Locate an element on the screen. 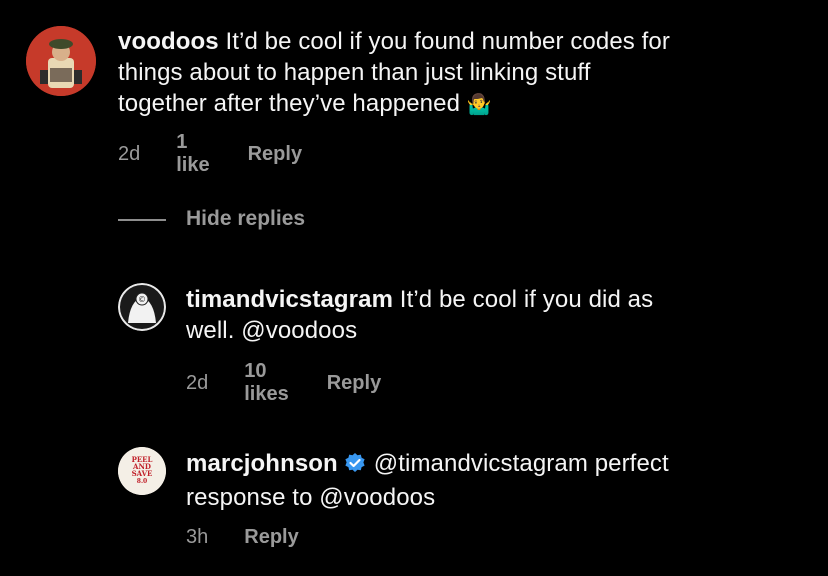 Image resolution: width=828 pixels, height=576 pixels. avatar-marcjohnson: PEEL AND SAVE 8.0 is located at coordinates (142, 471).